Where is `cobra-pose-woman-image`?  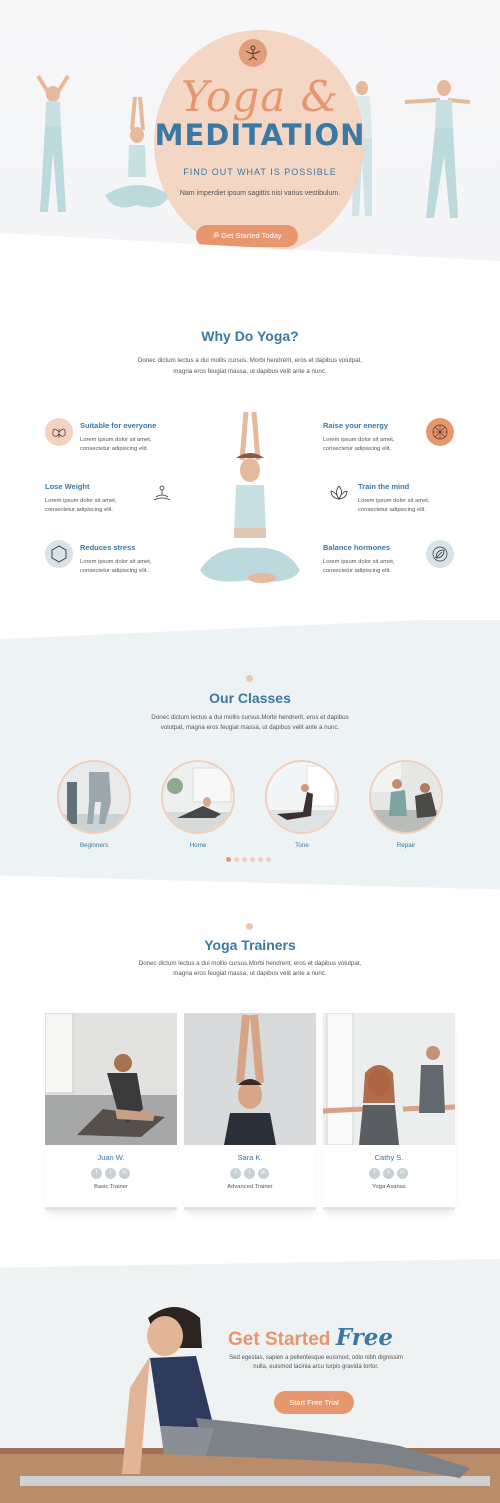 cobra-pose-woman-image is located at coordinates (250, 1405).